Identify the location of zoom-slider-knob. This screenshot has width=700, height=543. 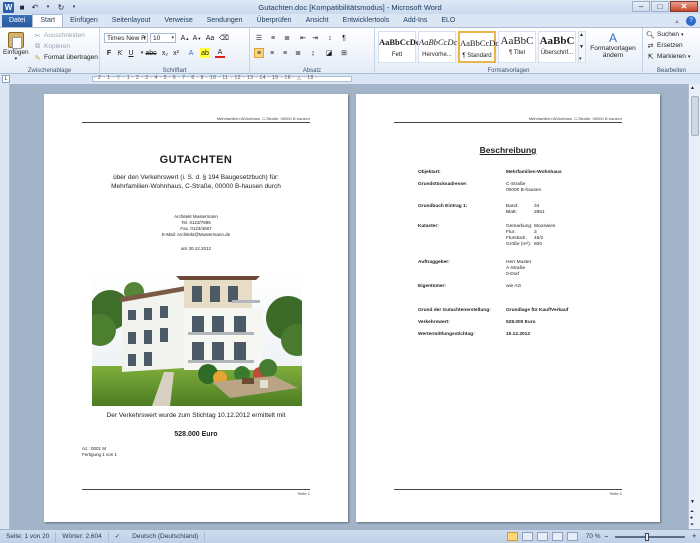
(647, 536).